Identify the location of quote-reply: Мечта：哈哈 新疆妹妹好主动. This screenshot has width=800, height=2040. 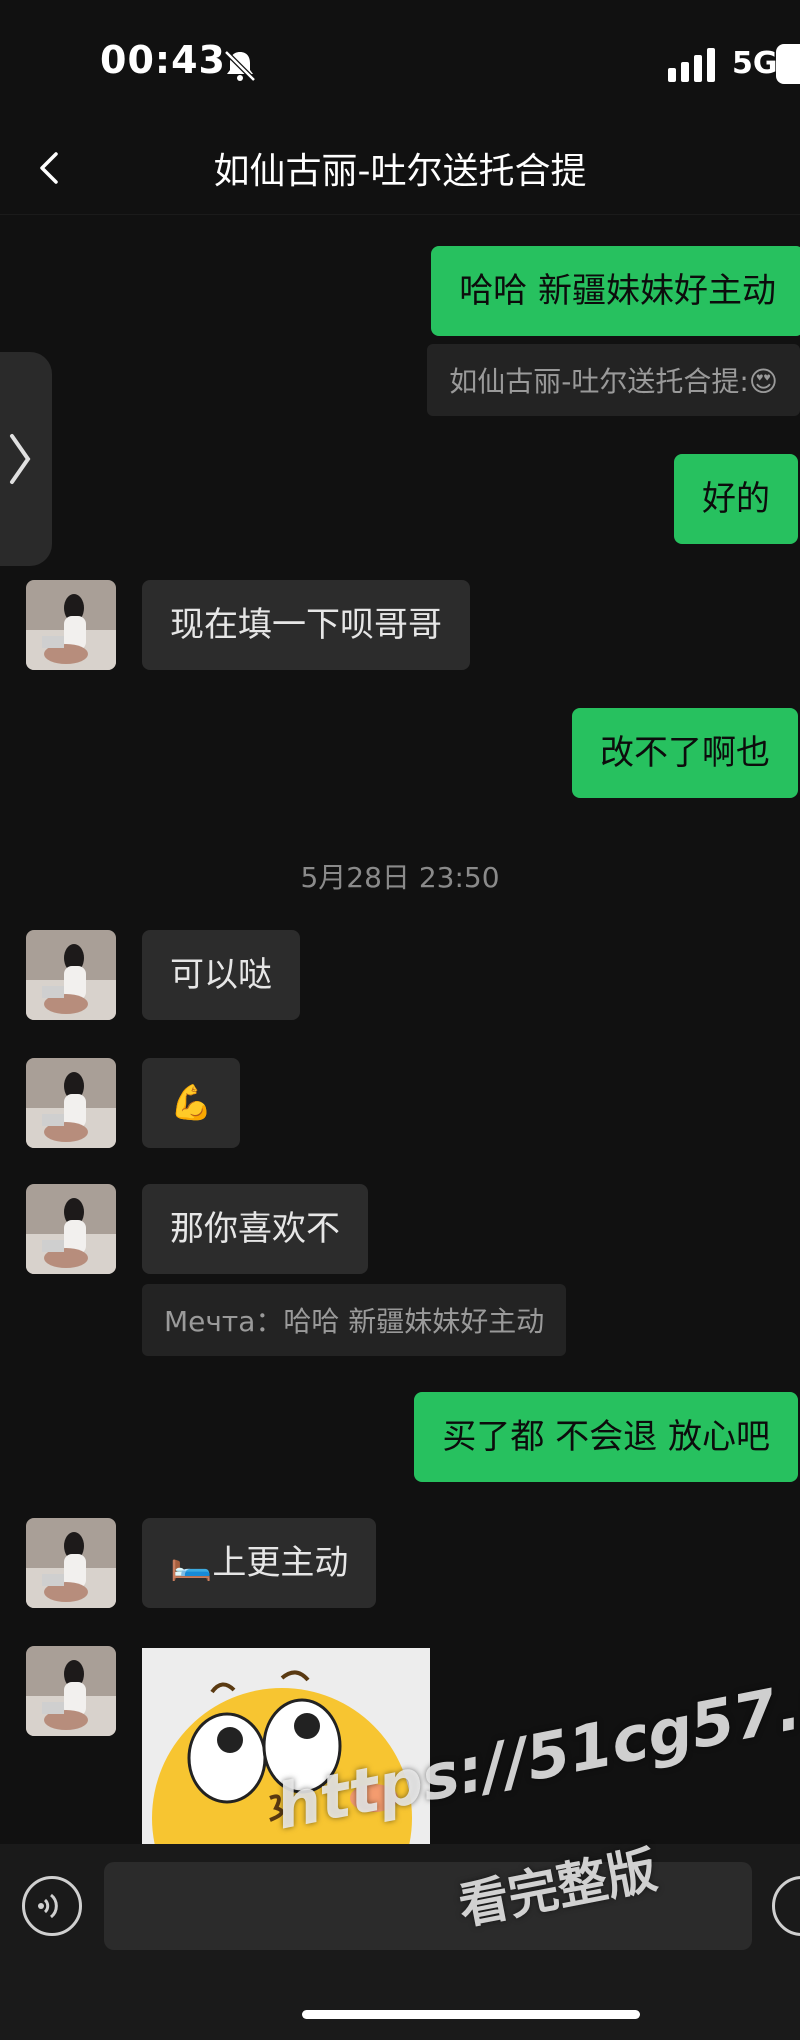
(354, 1320).